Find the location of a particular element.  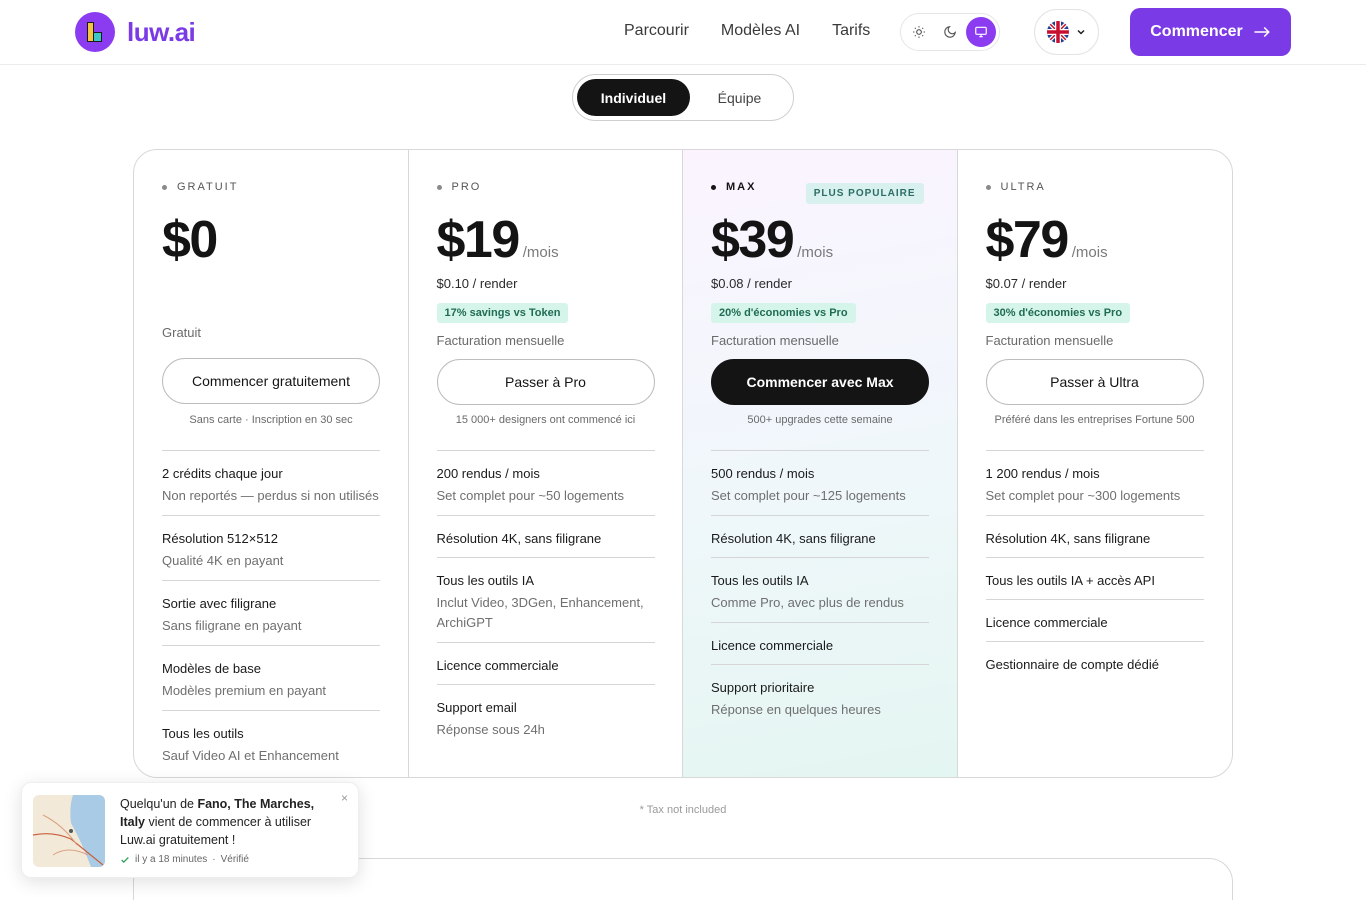

system-theme-button is located at coordinates (980, 32).